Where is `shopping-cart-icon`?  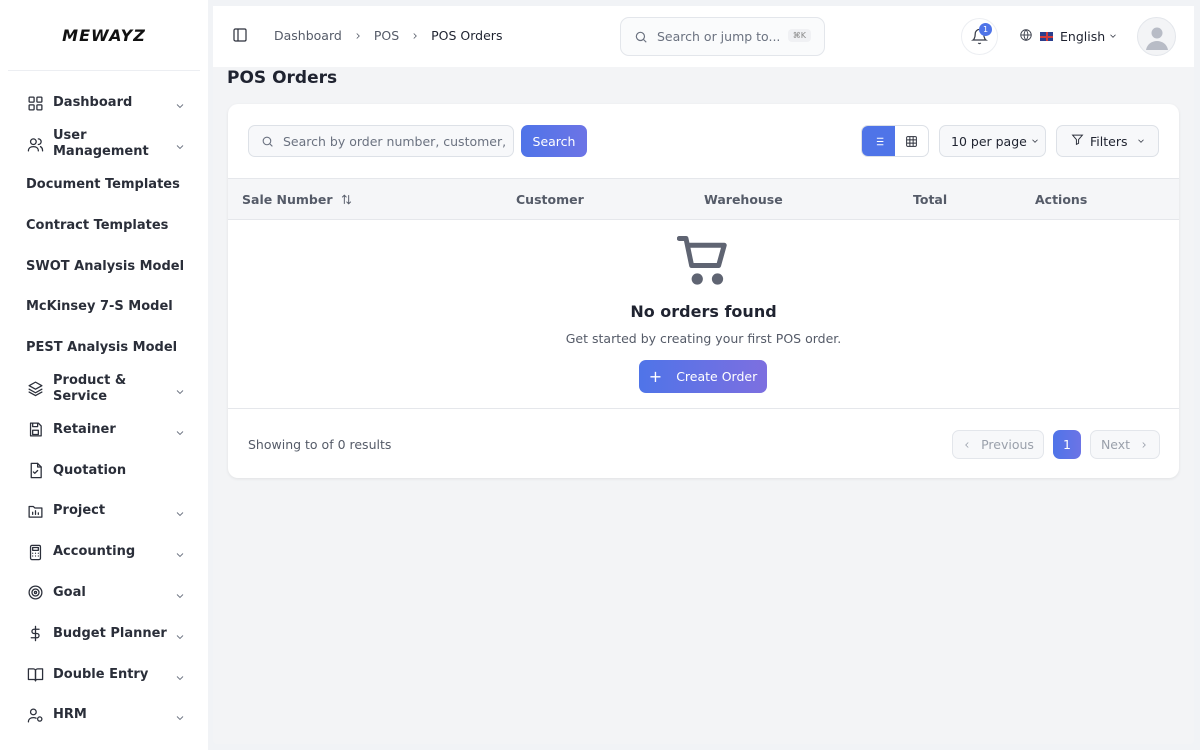
shopping-cart-icon is located at coordinates (703, 263).